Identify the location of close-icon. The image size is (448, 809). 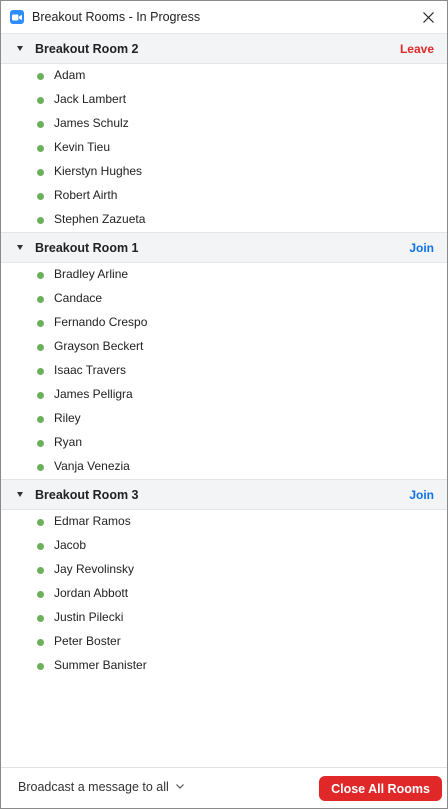
(428, 17).